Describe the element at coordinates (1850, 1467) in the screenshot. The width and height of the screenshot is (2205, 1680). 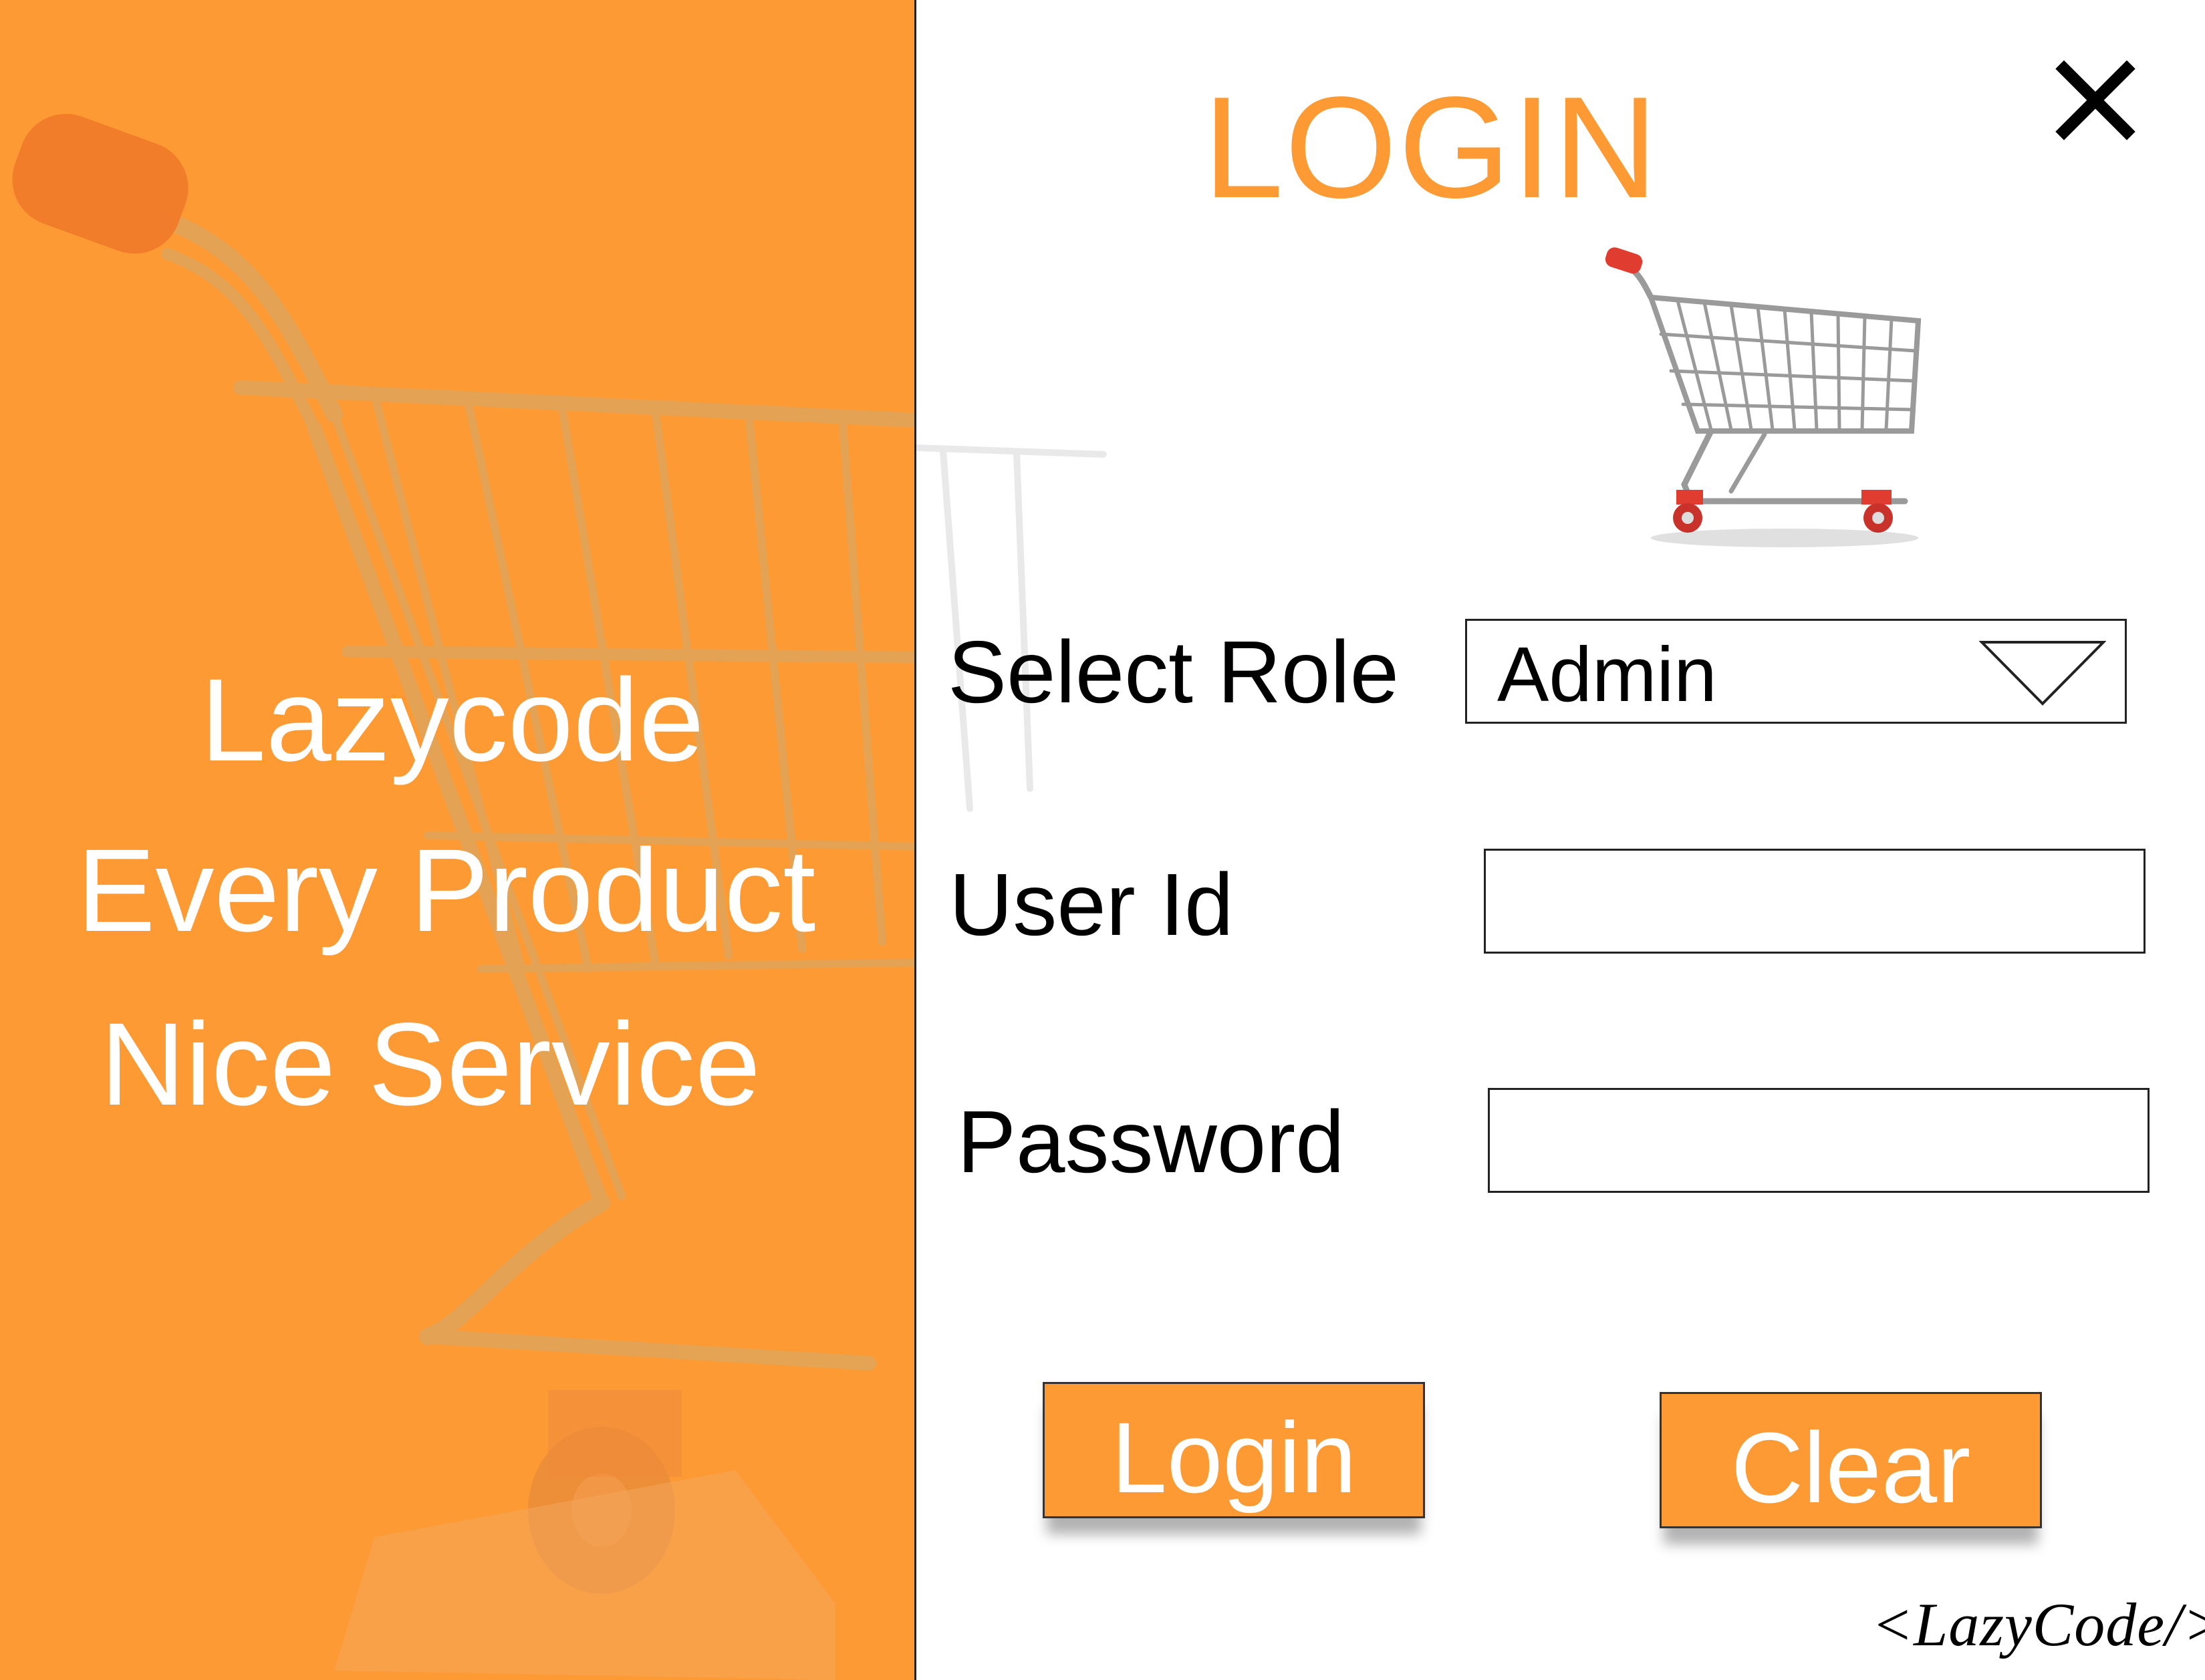
I see `clear-button-label: Clear` at that location.